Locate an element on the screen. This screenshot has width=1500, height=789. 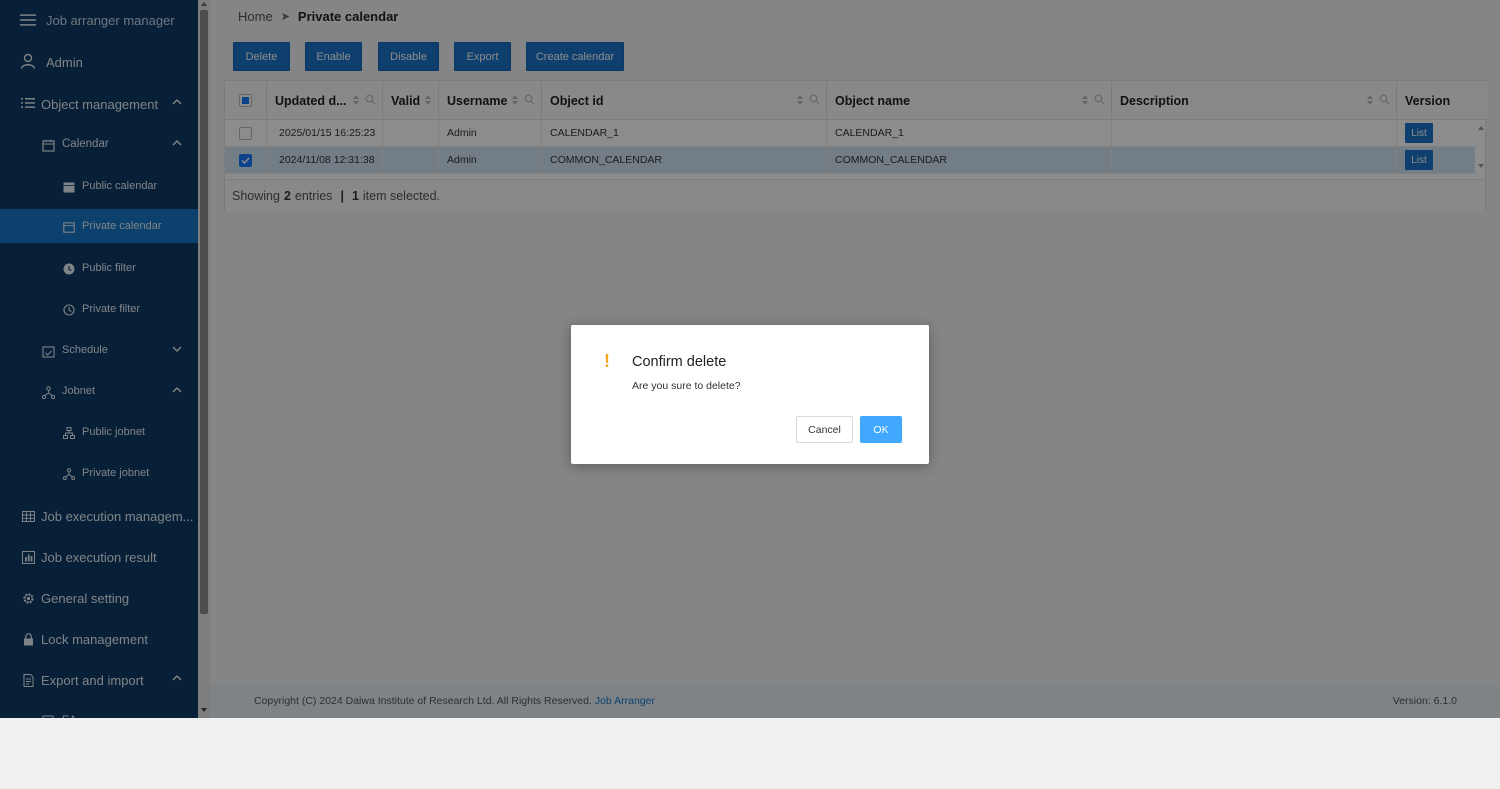
dialog-message: Are you sure to delete? is located at coordinates (686, 386).